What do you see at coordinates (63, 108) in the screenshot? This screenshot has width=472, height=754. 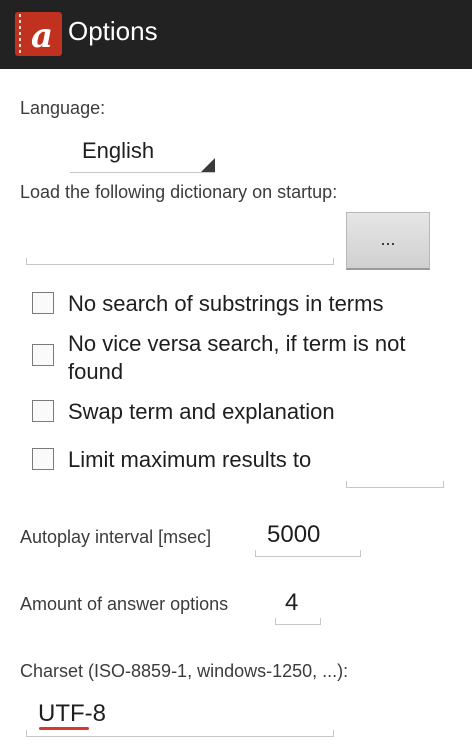 I see `language-label: Language:` at bounding box center [63, 108].